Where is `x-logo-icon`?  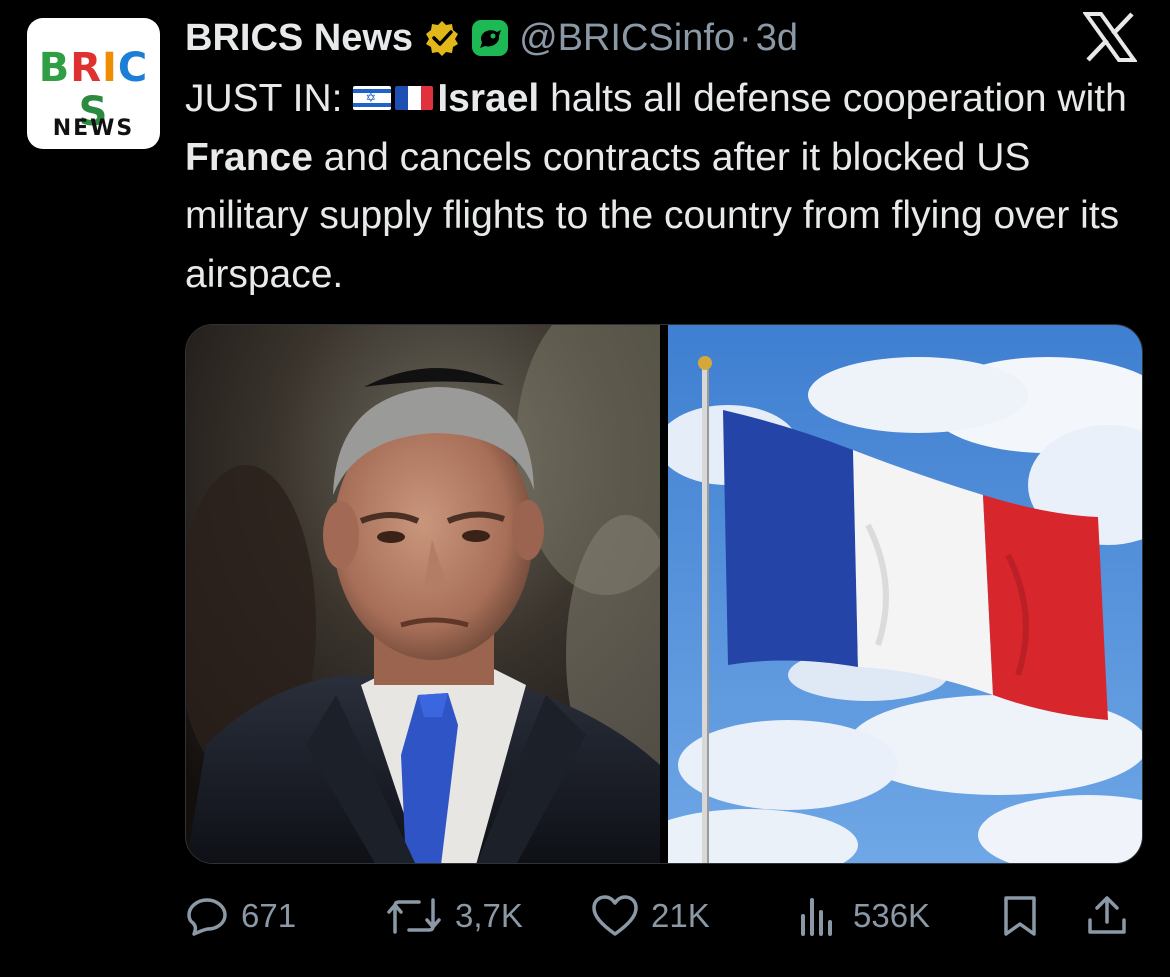 x-logo-icon is located at coordinates (1110, 37).